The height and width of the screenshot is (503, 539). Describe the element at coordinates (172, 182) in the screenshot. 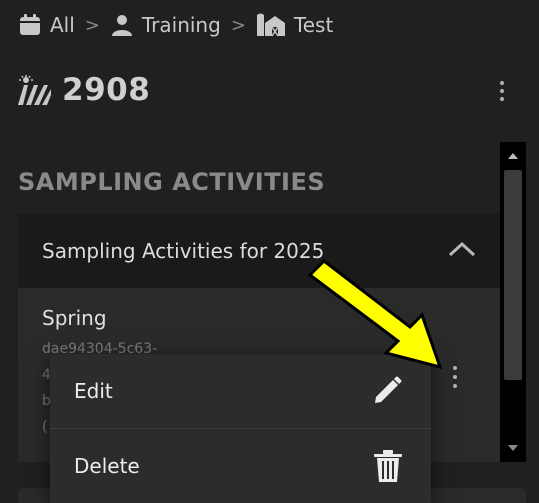

I see `section-title: SAMPLING ACTIVITIES` at that location.